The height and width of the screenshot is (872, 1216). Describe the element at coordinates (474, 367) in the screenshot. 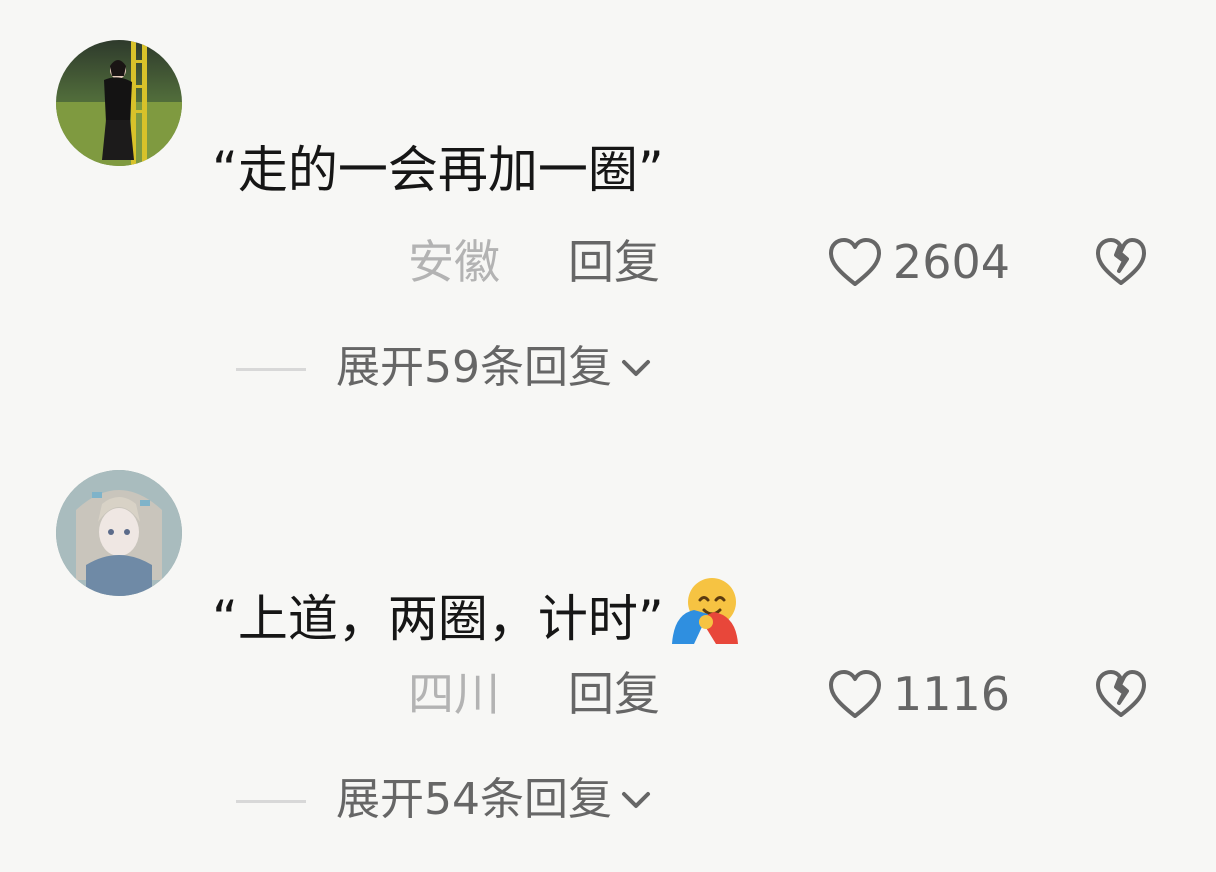

I see `expand-replies-label: 展开59条回复` at that location.